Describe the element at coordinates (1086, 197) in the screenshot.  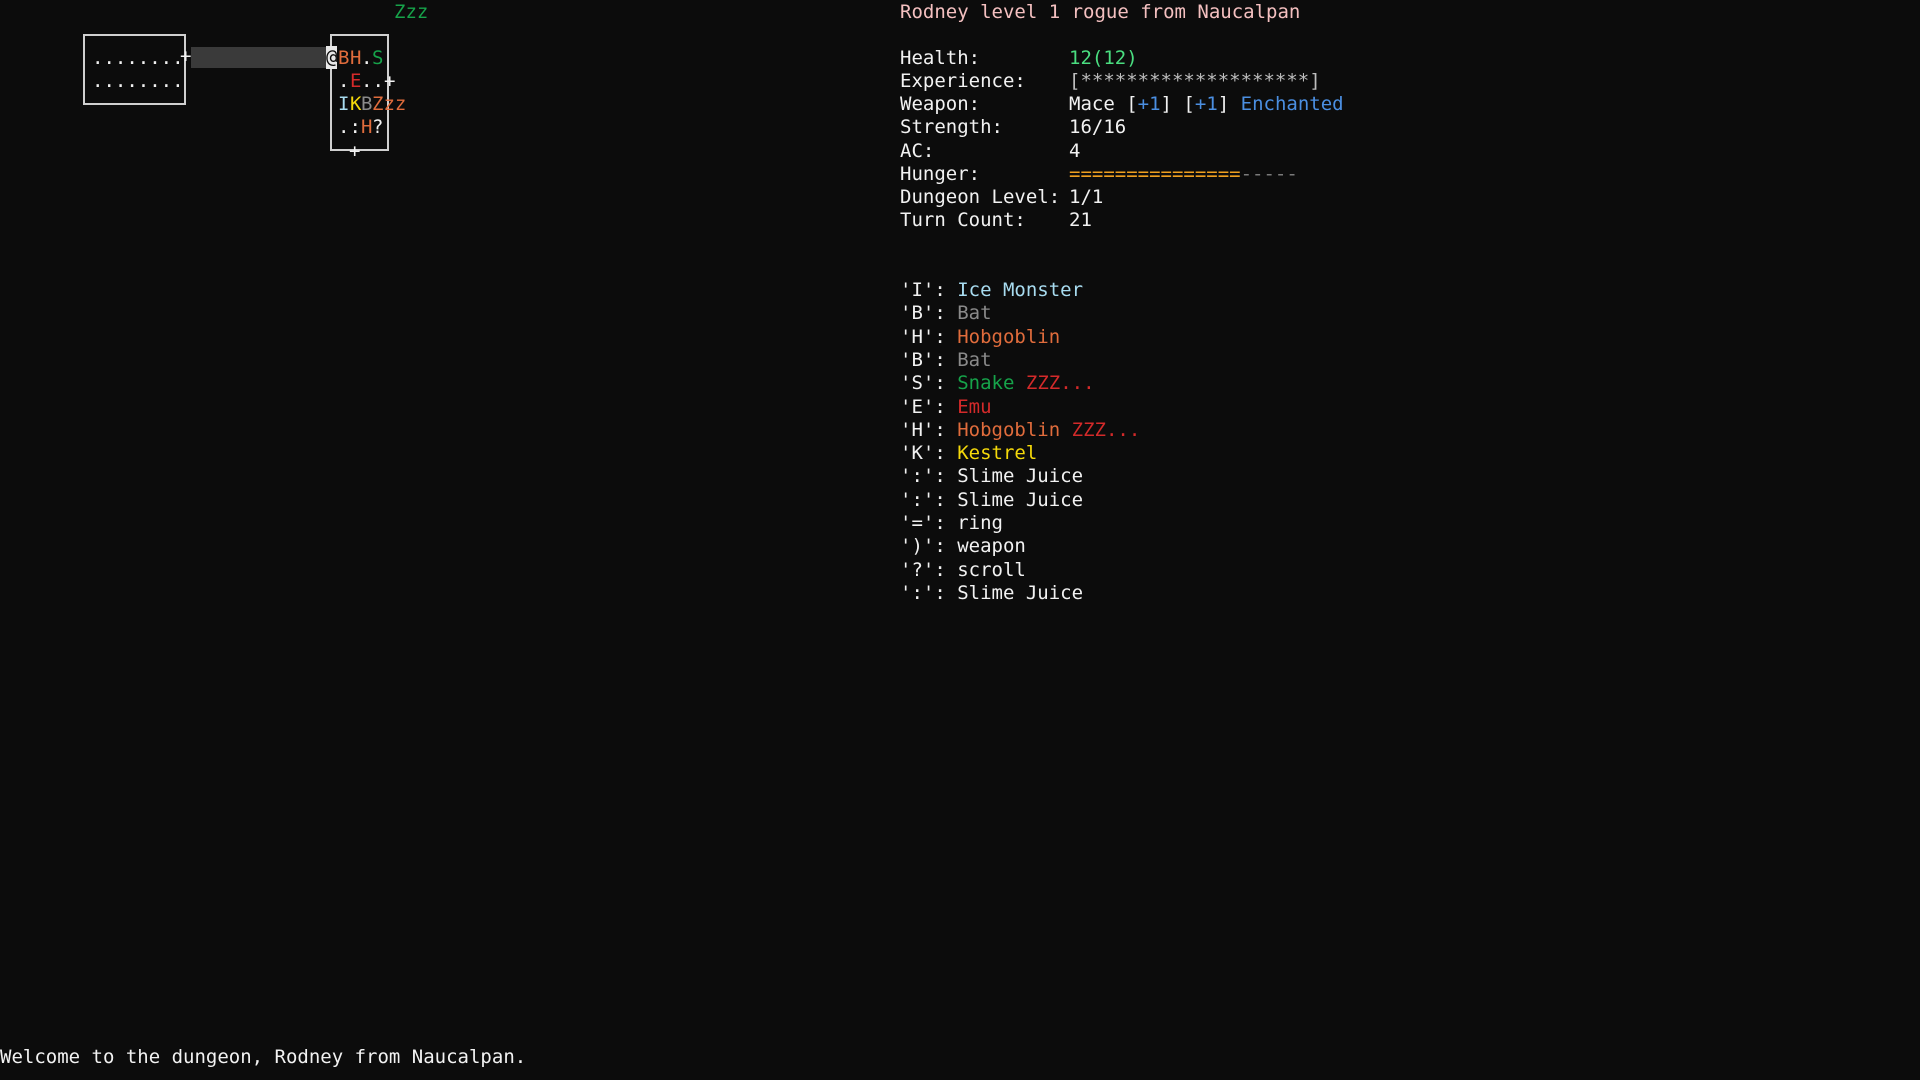
I see `dungeon-level-value: 1/1` at that location.